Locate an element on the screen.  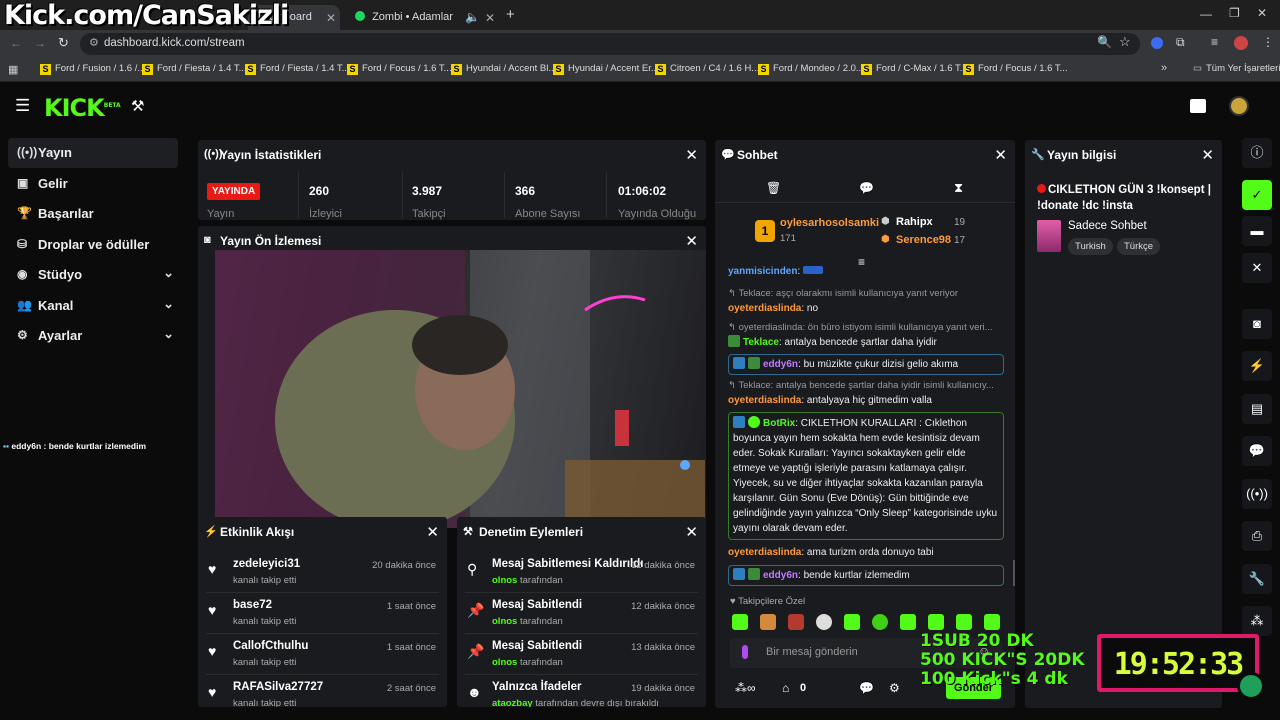
hamburger-icon: ☰ is located at coordinates (22, 106).